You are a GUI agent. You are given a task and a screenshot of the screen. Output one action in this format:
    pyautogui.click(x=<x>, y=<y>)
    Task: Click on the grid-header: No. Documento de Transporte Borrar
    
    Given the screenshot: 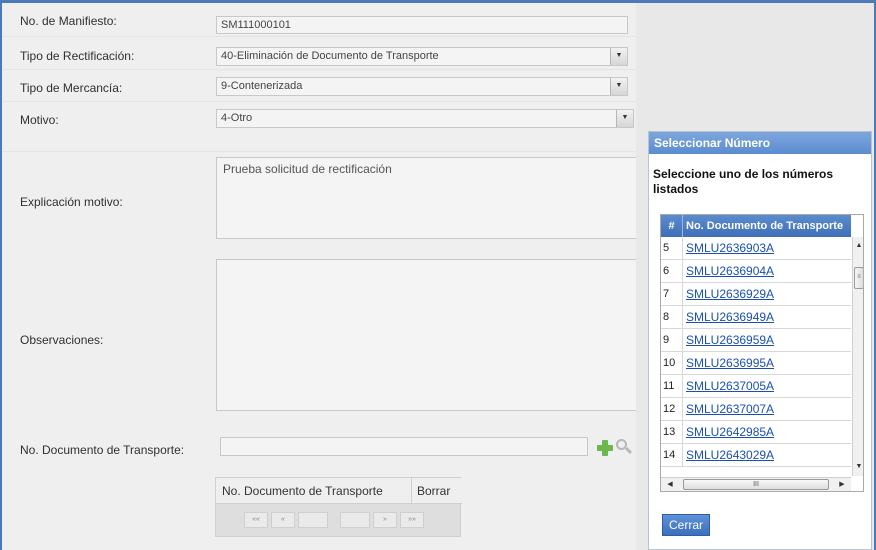 What is the action you would take?
    pyautogui.click(x=339, y=491)
    